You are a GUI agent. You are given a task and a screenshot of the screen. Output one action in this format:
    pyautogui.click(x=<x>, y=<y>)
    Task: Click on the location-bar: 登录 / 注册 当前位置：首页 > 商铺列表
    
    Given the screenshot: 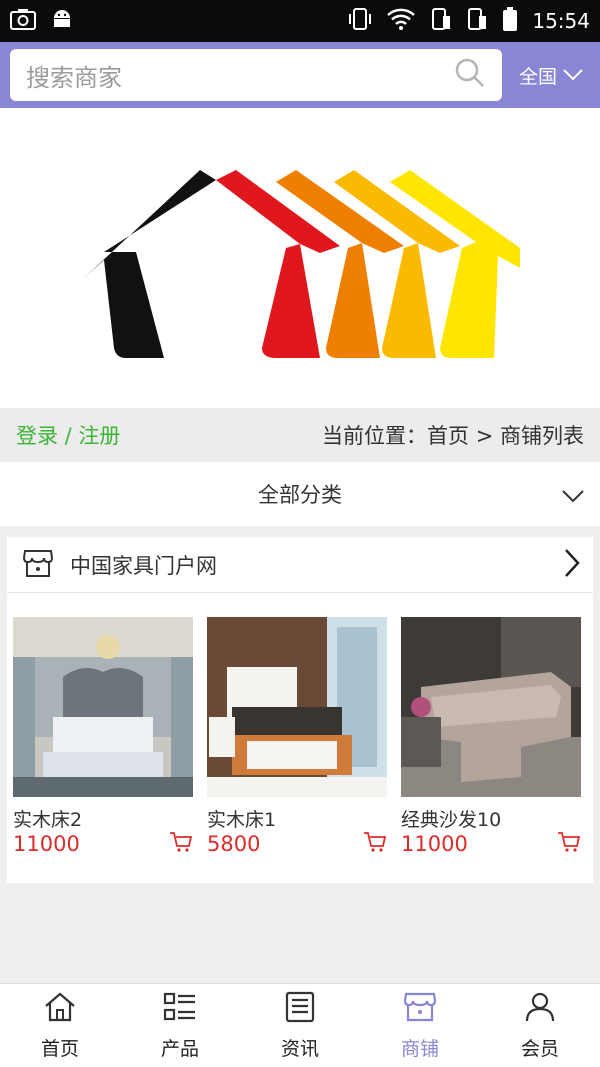 What is the action you would take?
    pyautogui.click(x=300, y=435)
    